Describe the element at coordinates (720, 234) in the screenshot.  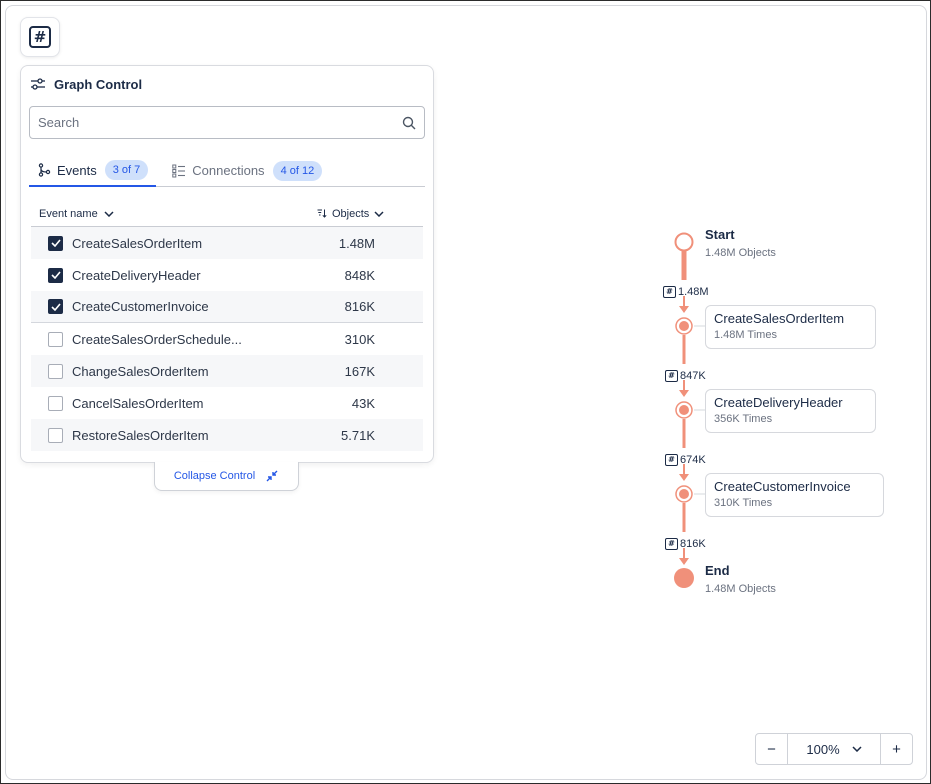
I see `start-node-title: Start` at that location.